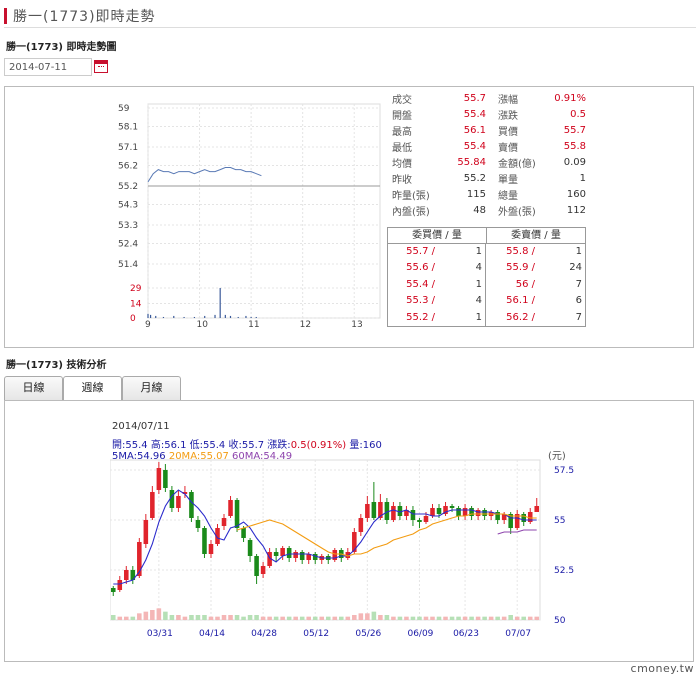 The width and height of the screenshot is (700, 679). What do you see at coordinates (486, 301) in the screenshot?
I see `order-row: 55.3 /4 56.1 / 6` at bounding box center [486, 301].